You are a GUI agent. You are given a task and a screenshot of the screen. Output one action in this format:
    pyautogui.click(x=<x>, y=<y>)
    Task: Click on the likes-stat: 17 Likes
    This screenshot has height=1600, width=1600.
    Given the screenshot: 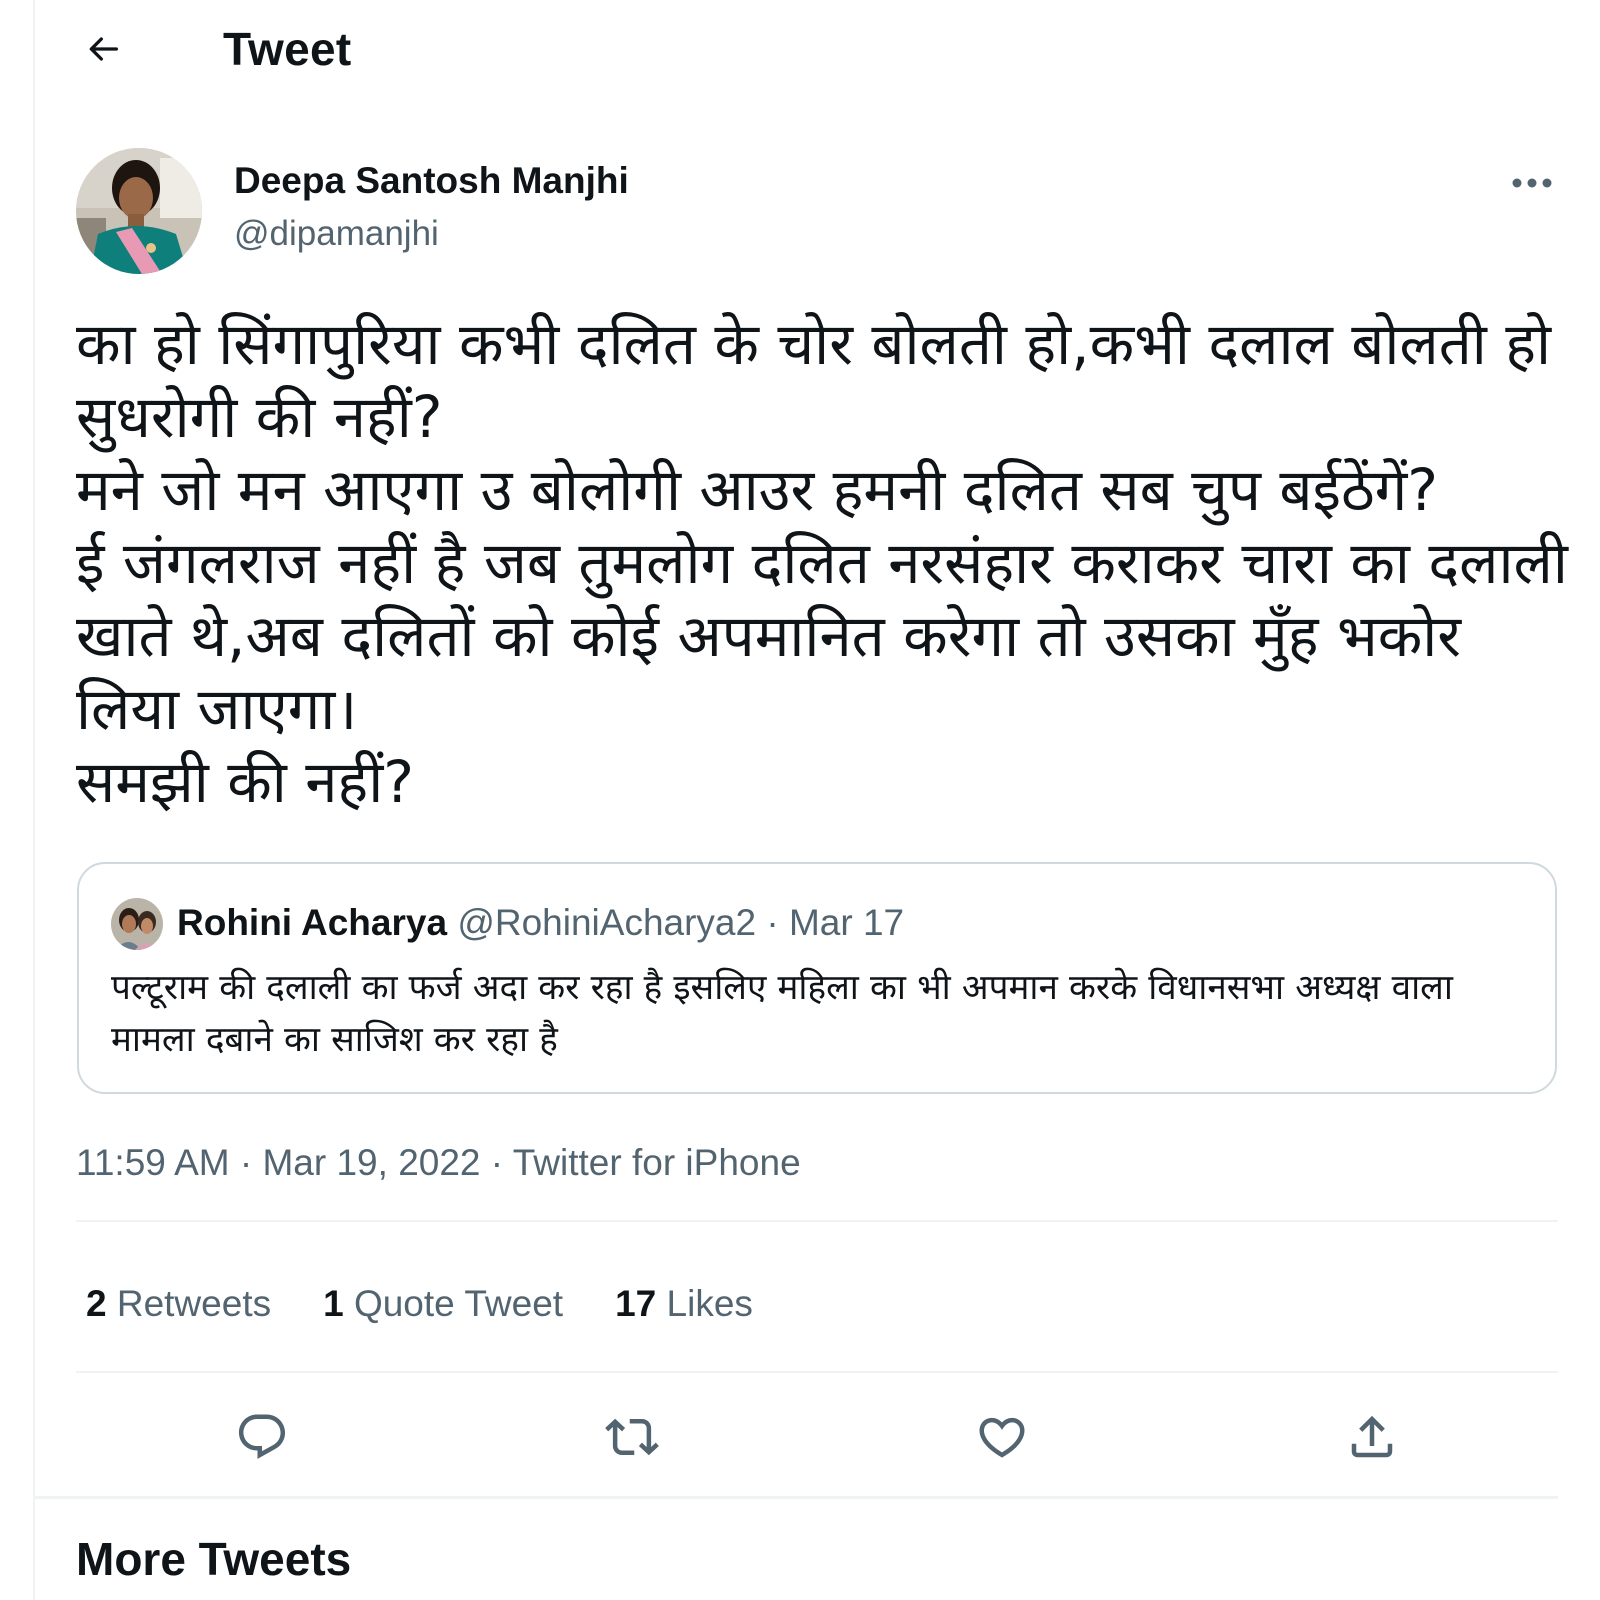 What is the action you would take?
    pyautogui.click(x=684, y=1304)
    